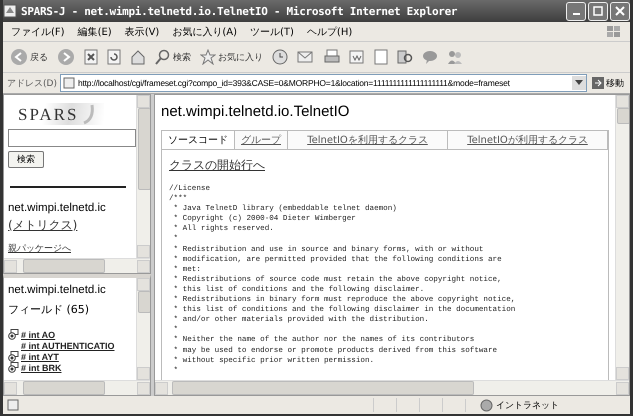 This screenshot has height=416, width=633. Describe the element at coordinates (614, 31) in the screenshot. I see `windows-flag-icon` at that location.